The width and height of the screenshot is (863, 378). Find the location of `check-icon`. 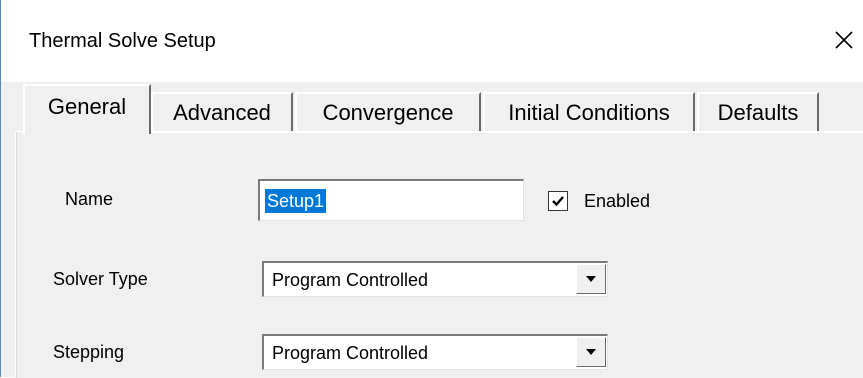

check-icon is located at coordinates (558, 201).